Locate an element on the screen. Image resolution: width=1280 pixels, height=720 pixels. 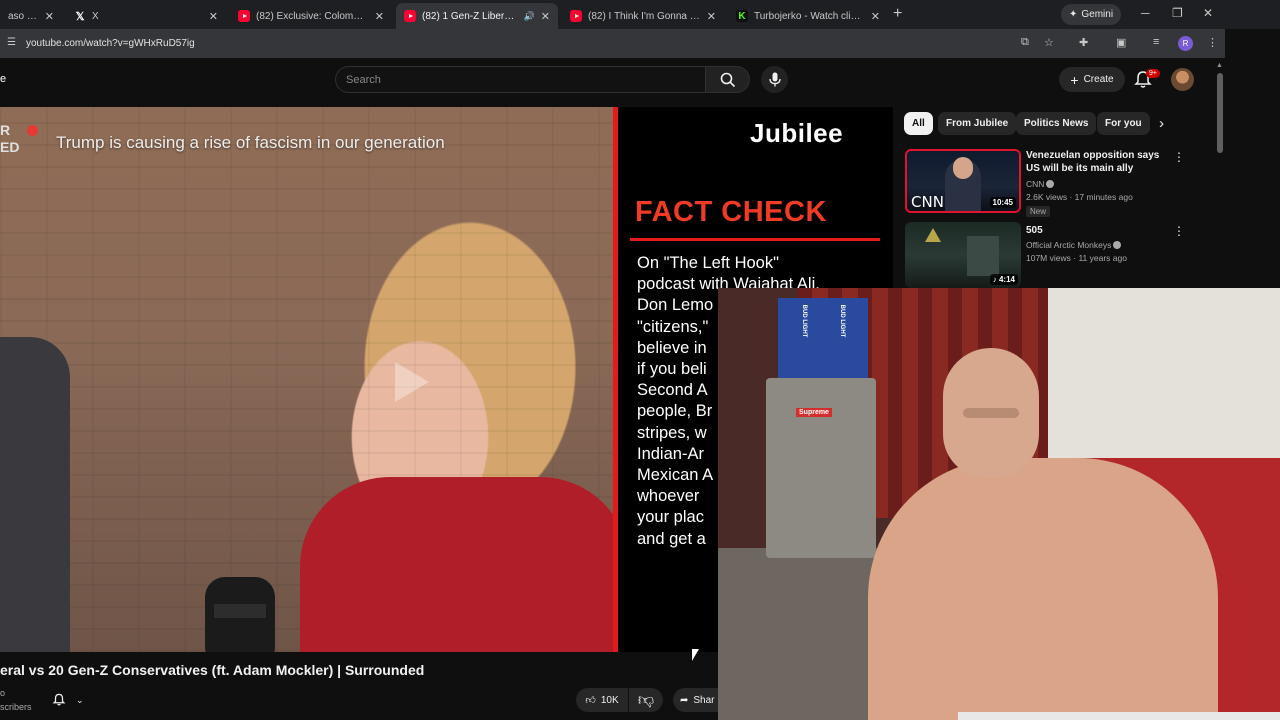
search-button is located at coordinates (727, 79).